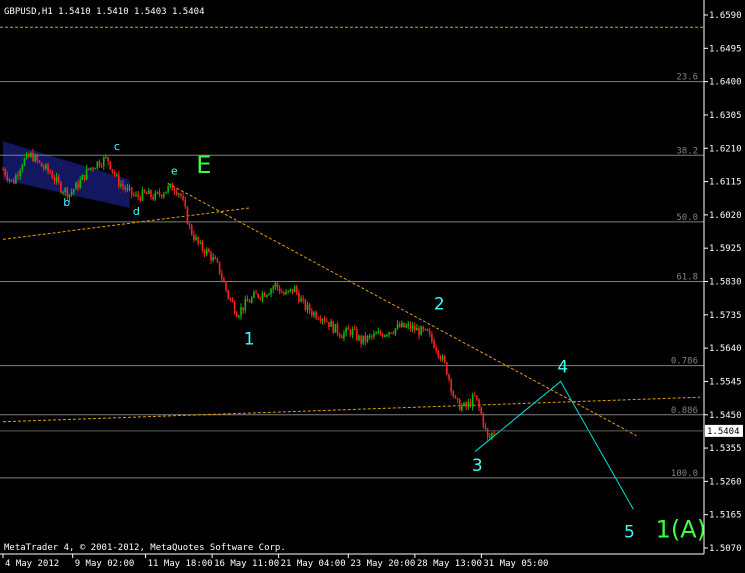 The image size is (745, 573). What do you see at coordinates (104, 12) in the screenshot?
I see `symbol-info-label: GBPUSD,H1 1.5410 1.5410 1.5403 1.5404` at bounding box center [104, 12].